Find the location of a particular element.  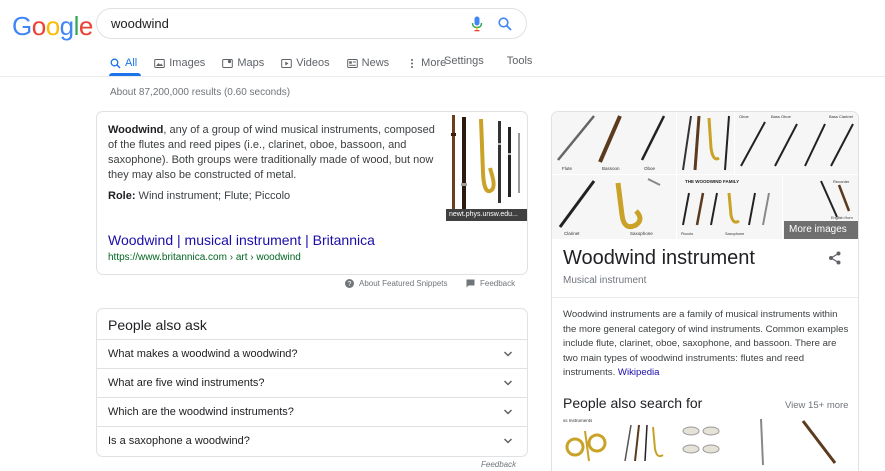

search-tabs: All Images Maps Videos News More is located at coordinates (286, 63).